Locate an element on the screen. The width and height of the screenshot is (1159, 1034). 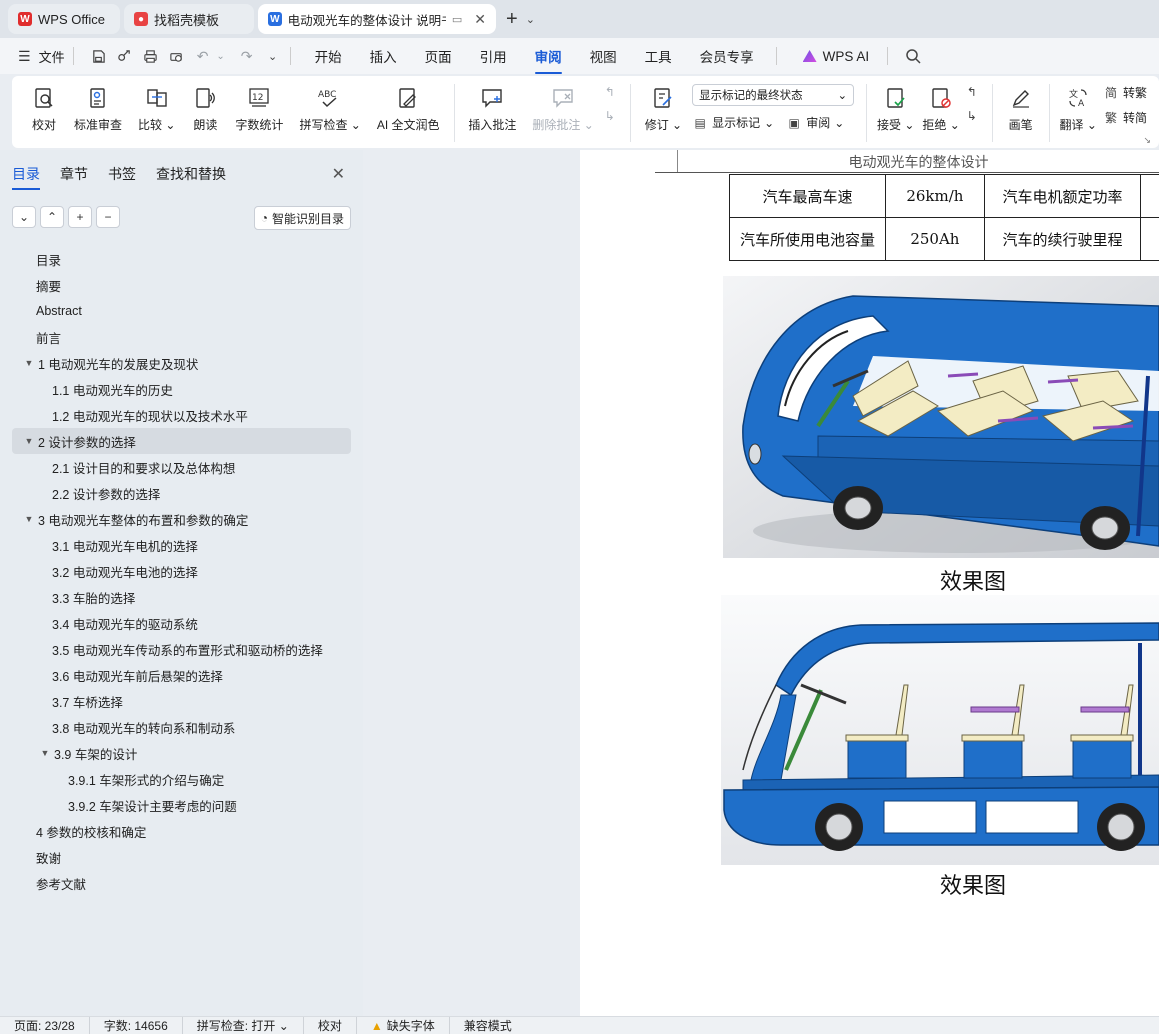
track-changes-button: 修订 ⌄ is located at coordinates (663, 108).